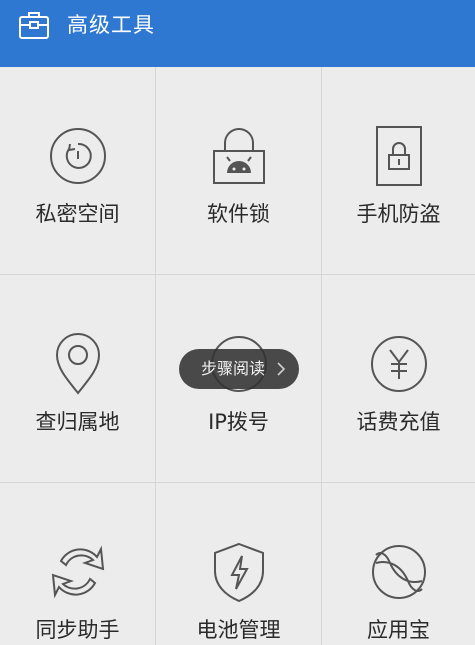 The width and height of the screenshot is (475, 645). I want to click on tool-battery: 电池管理, so click(238, 564).